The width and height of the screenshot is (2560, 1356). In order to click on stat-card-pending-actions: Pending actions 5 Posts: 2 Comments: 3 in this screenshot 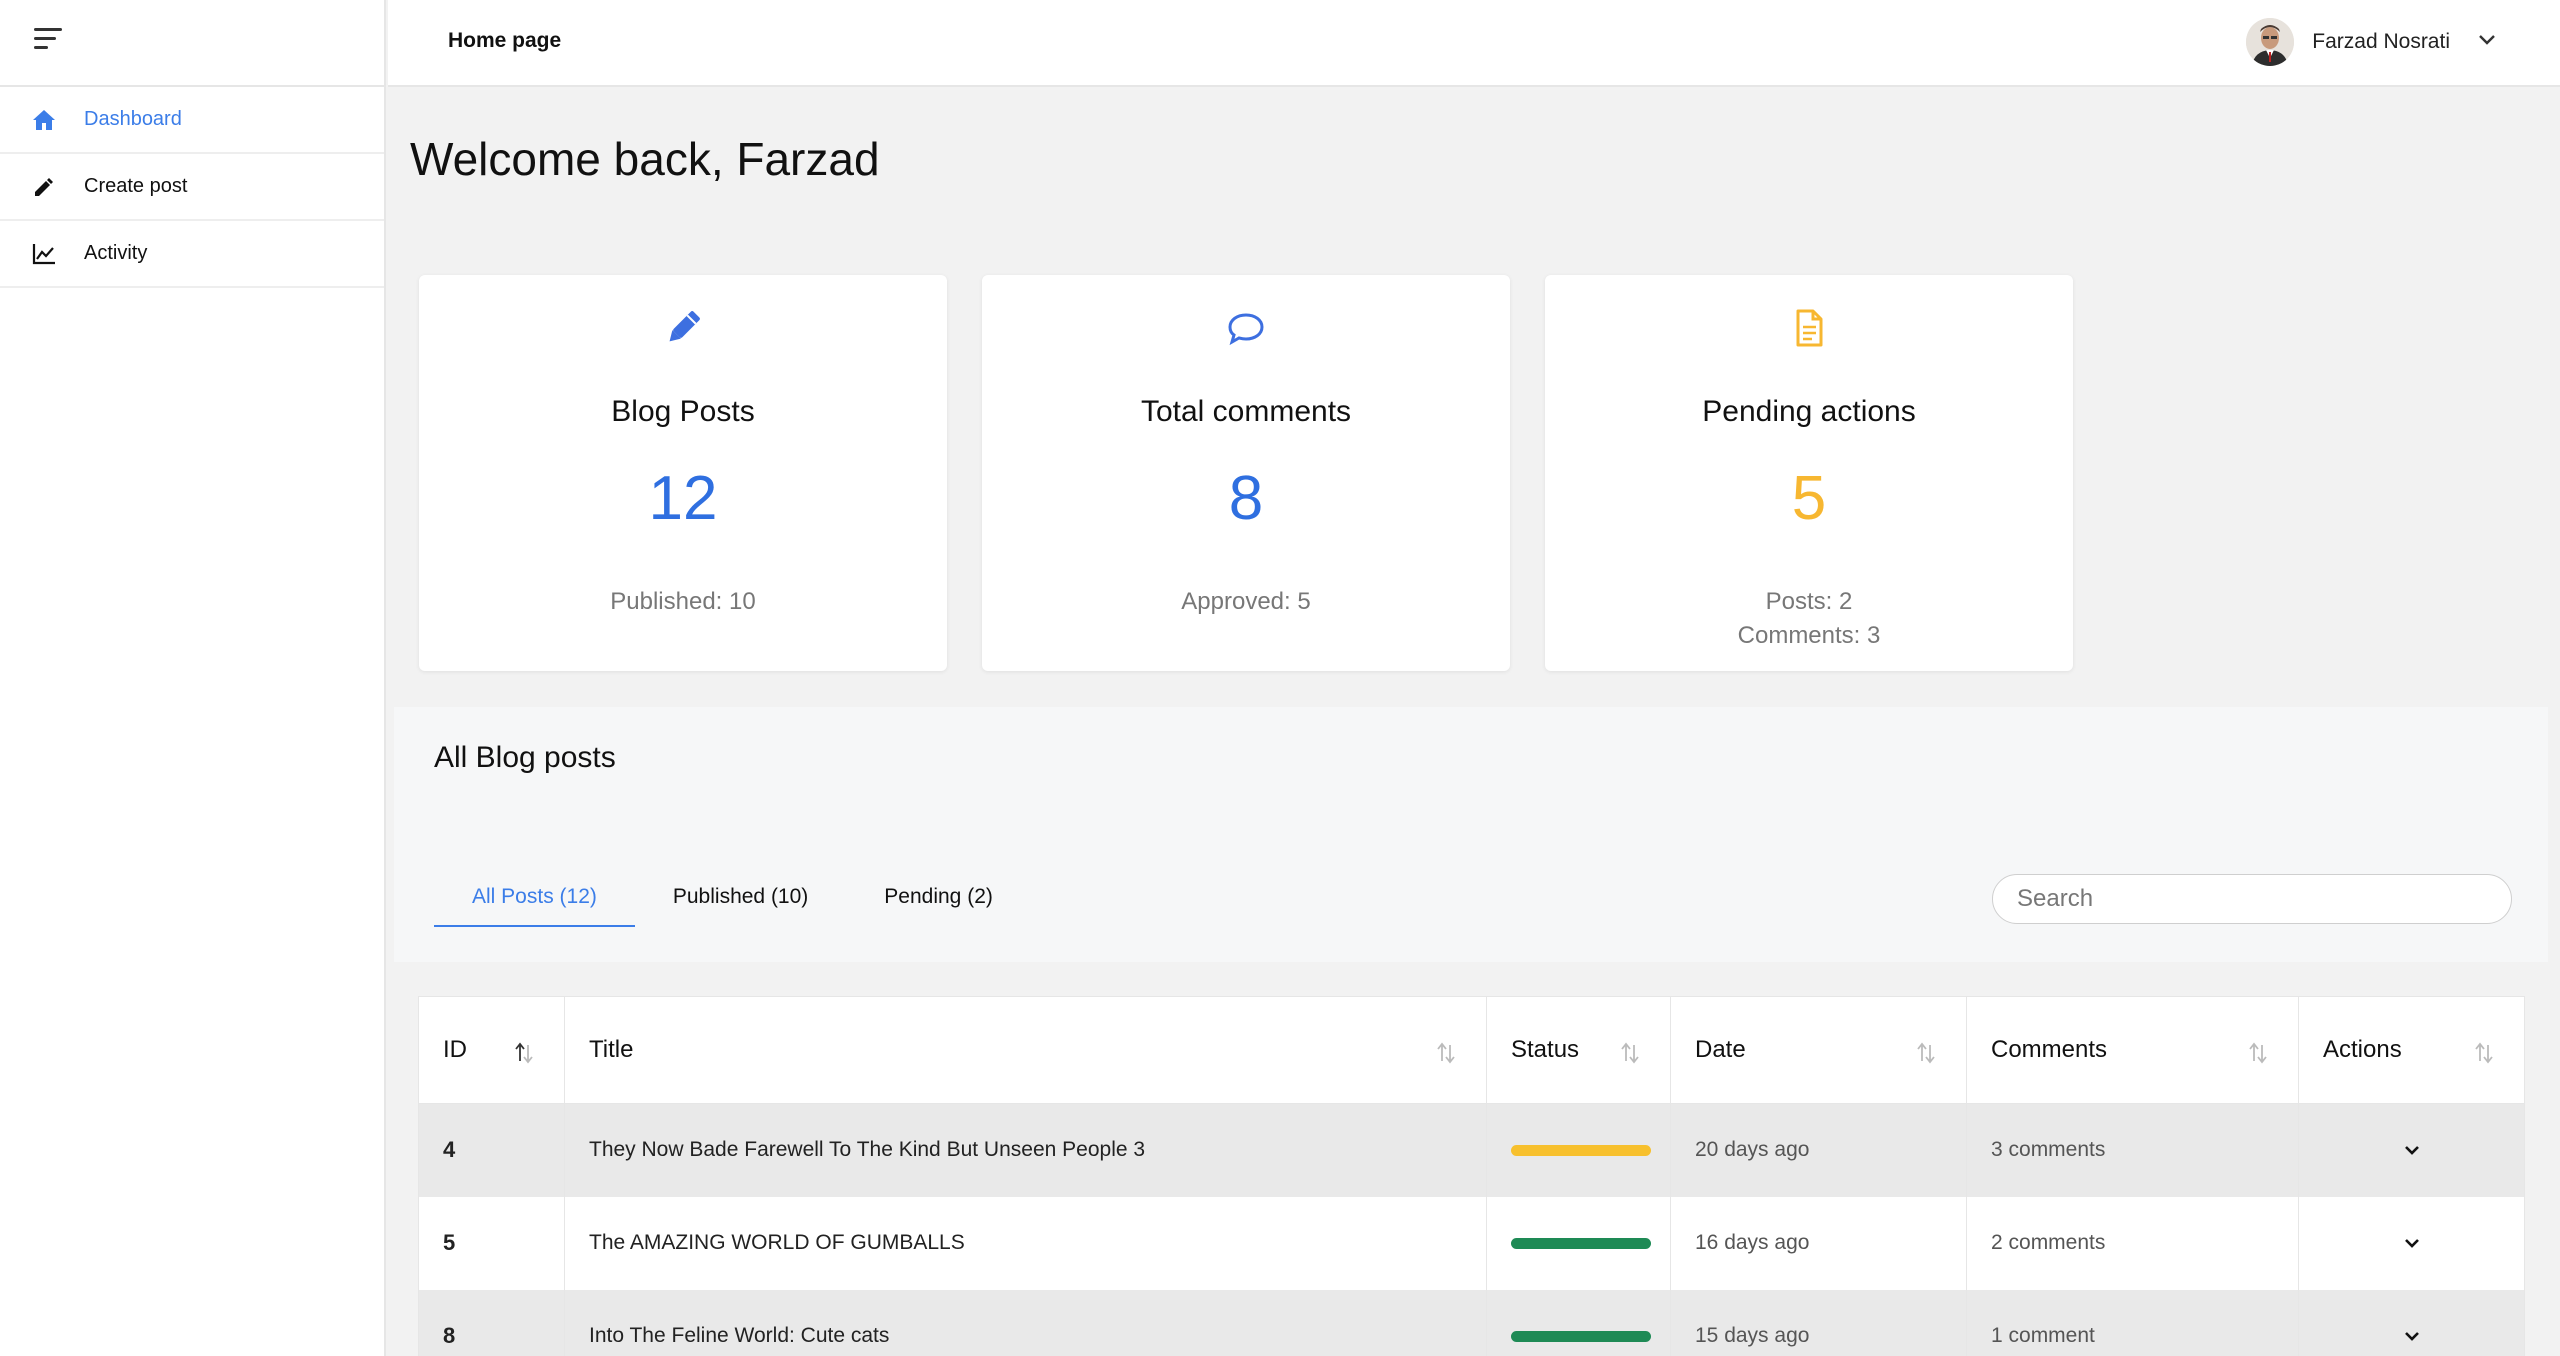, I will do `click(1809, 473)`.